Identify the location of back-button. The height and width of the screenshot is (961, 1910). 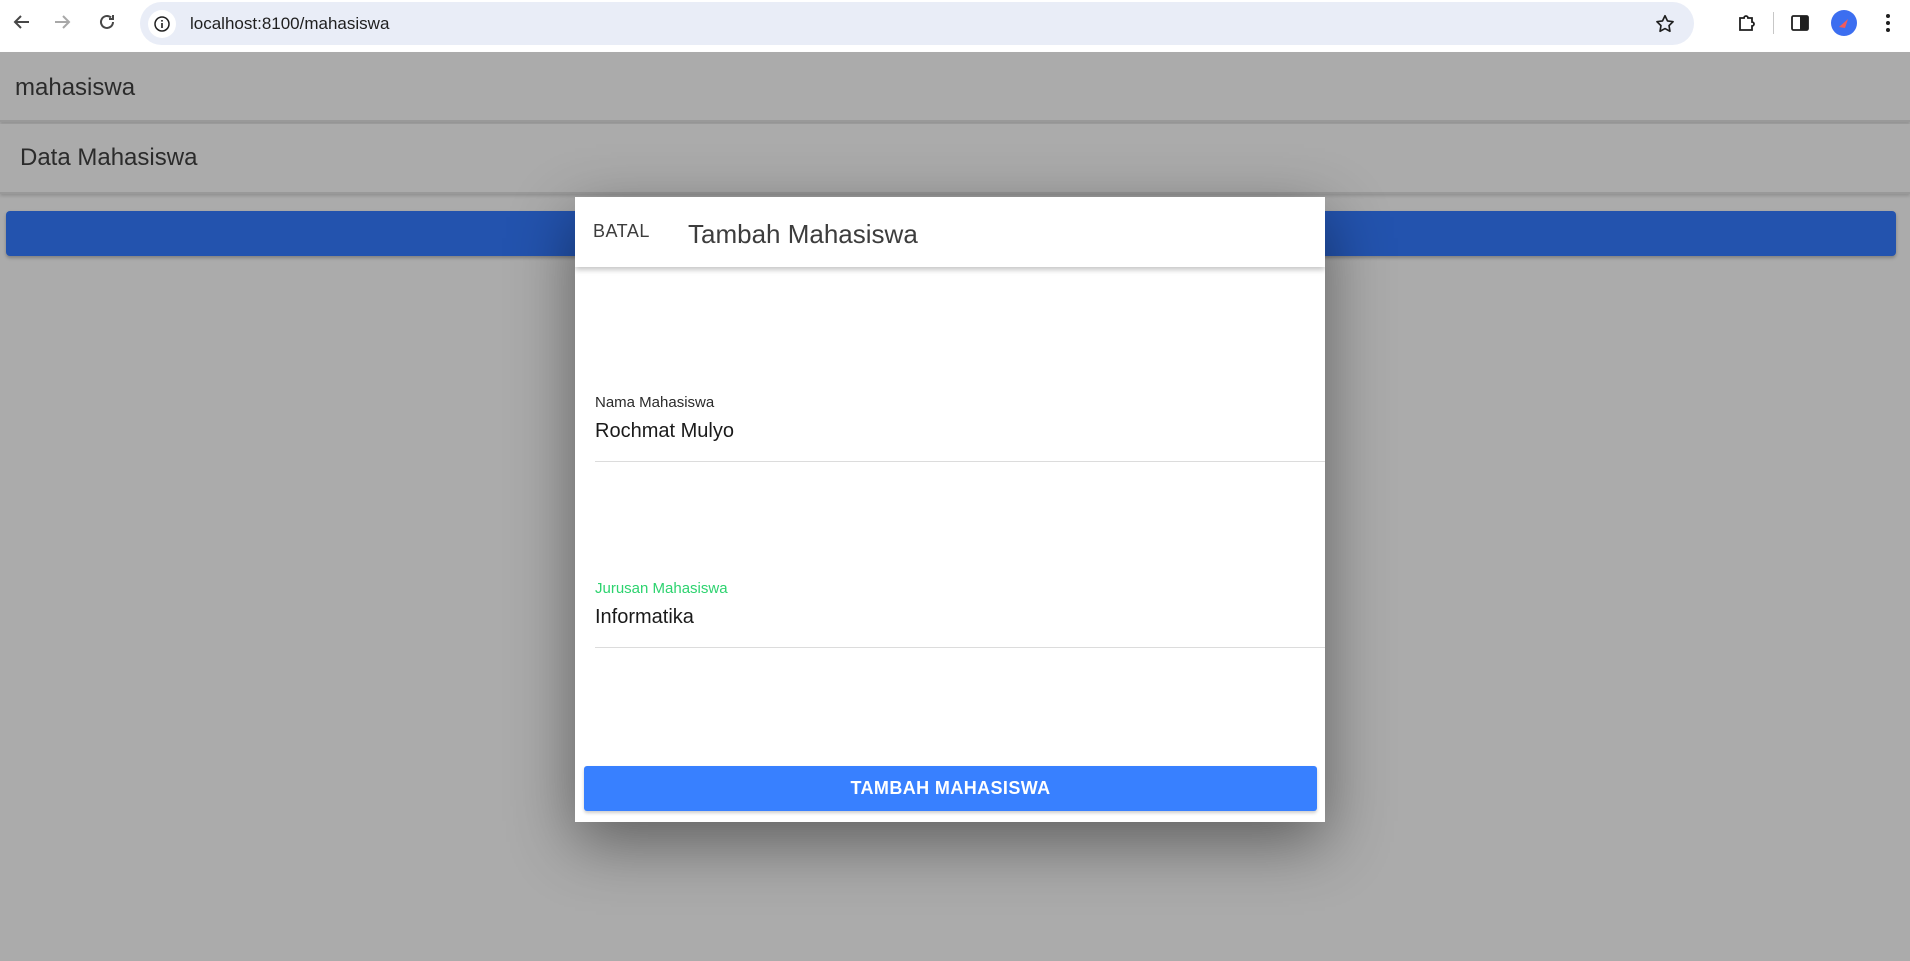
(22, 22).